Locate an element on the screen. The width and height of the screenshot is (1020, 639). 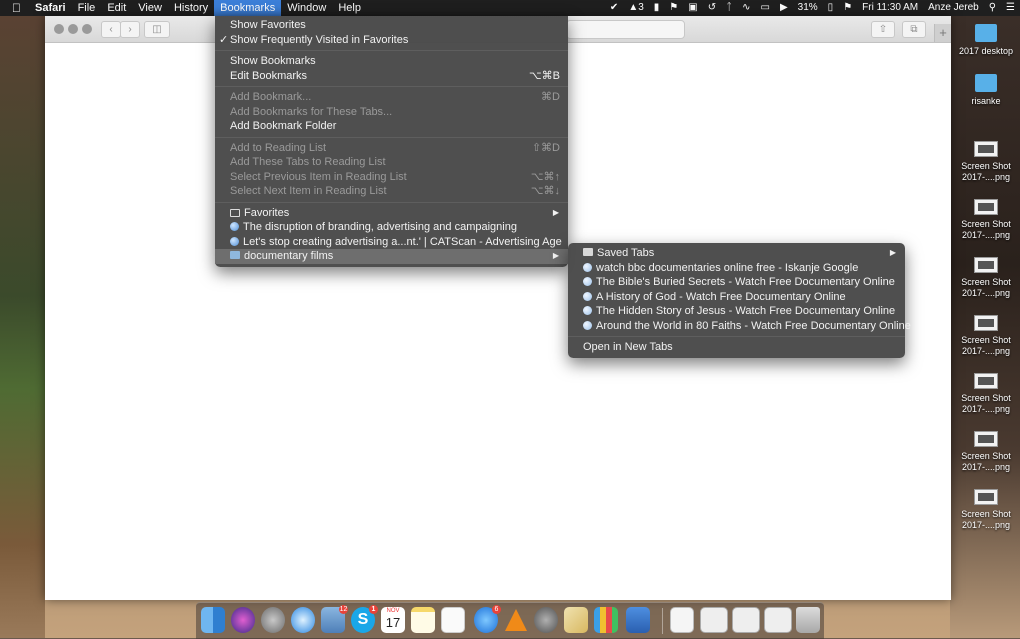
show-favorites-item: Show Favorites is located at coordinates (391, 25).